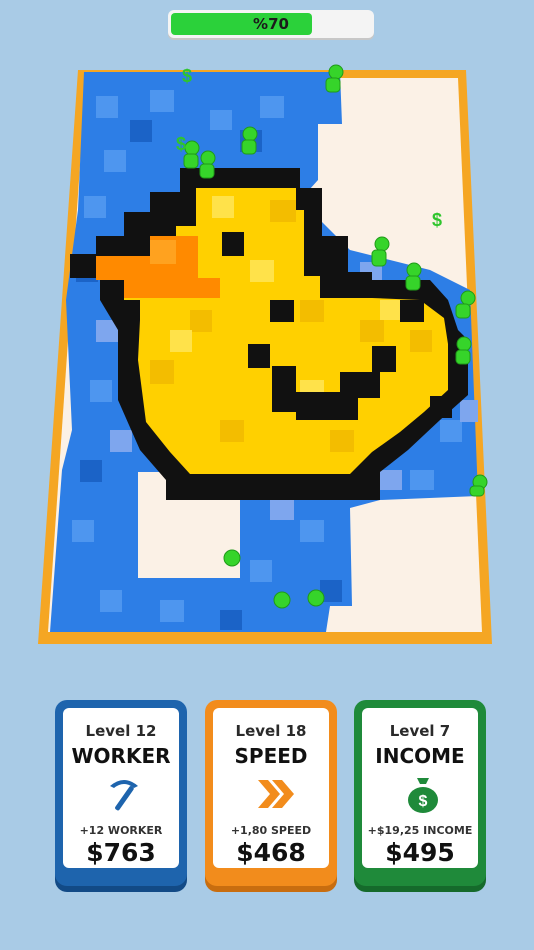 This screenshot has width=534, height=950. Describe the element at coordinates (420, 830) in the screenshot. I see `income-gain: +$19,25 INCOME` at that location.